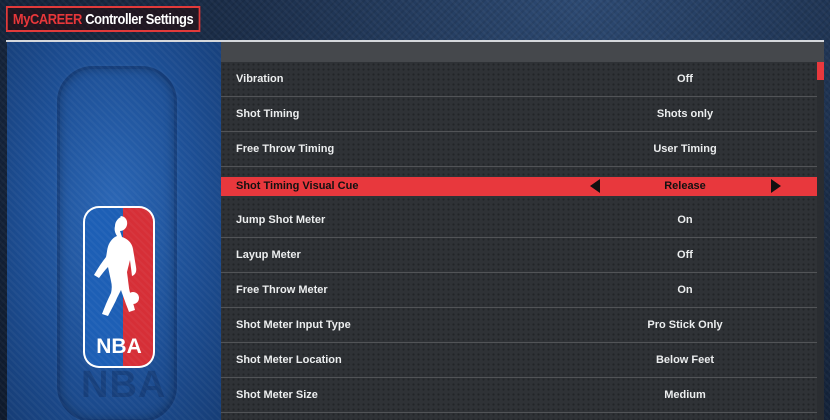  What do you see at coordinates (522, 52) in the screenshot?
I see `settings-header-bar` at bounding box center [522, 52].